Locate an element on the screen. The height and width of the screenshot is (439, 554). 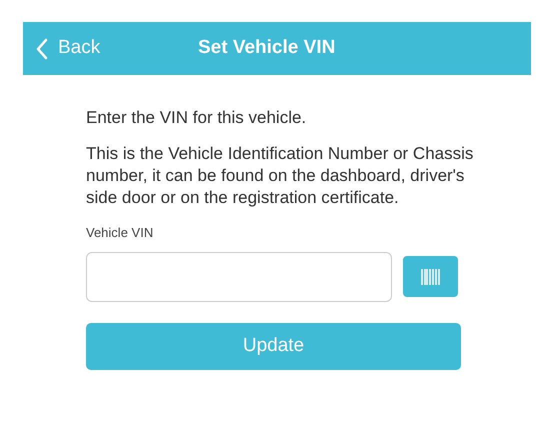
barcode-icon is located at coordinates (430, 276).